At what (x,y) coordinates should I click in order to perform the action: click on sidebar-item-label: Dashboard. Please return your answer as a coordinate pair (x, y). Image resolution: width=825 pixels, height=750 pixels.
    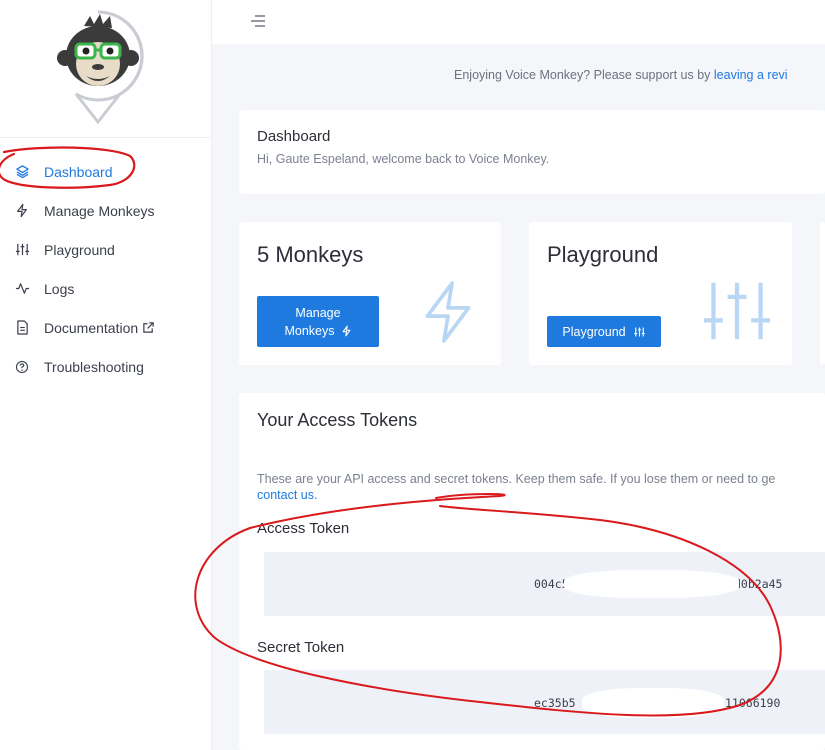
    Looking at the image, I should click on (78, 171).